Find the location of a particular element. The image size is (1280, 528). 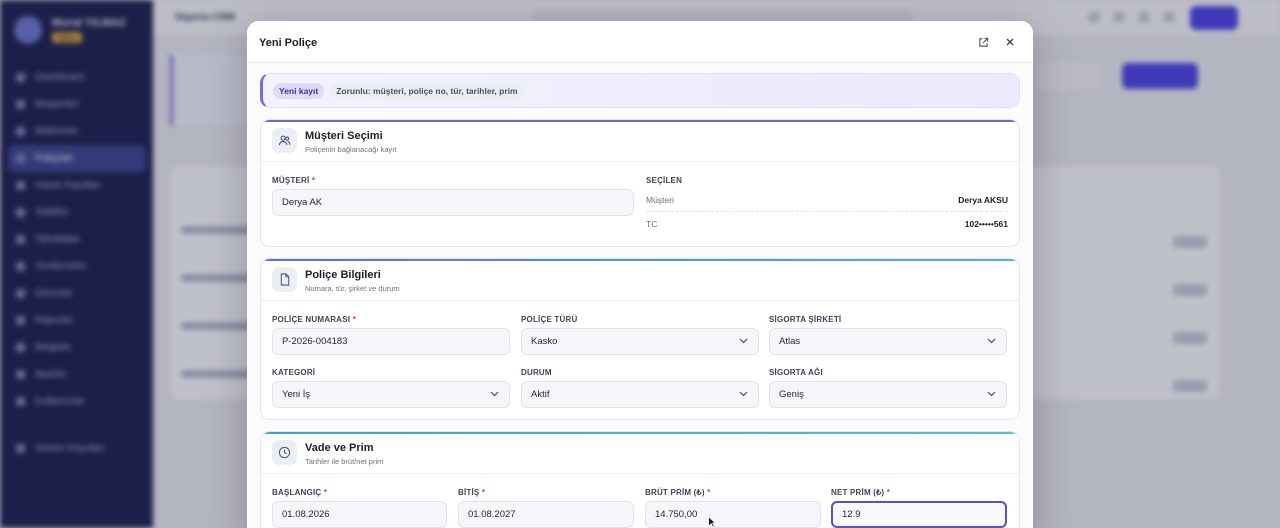

section-header: Vade ve Prim Tarihler ile brüt/net prim is located at coordinates (640, 454).